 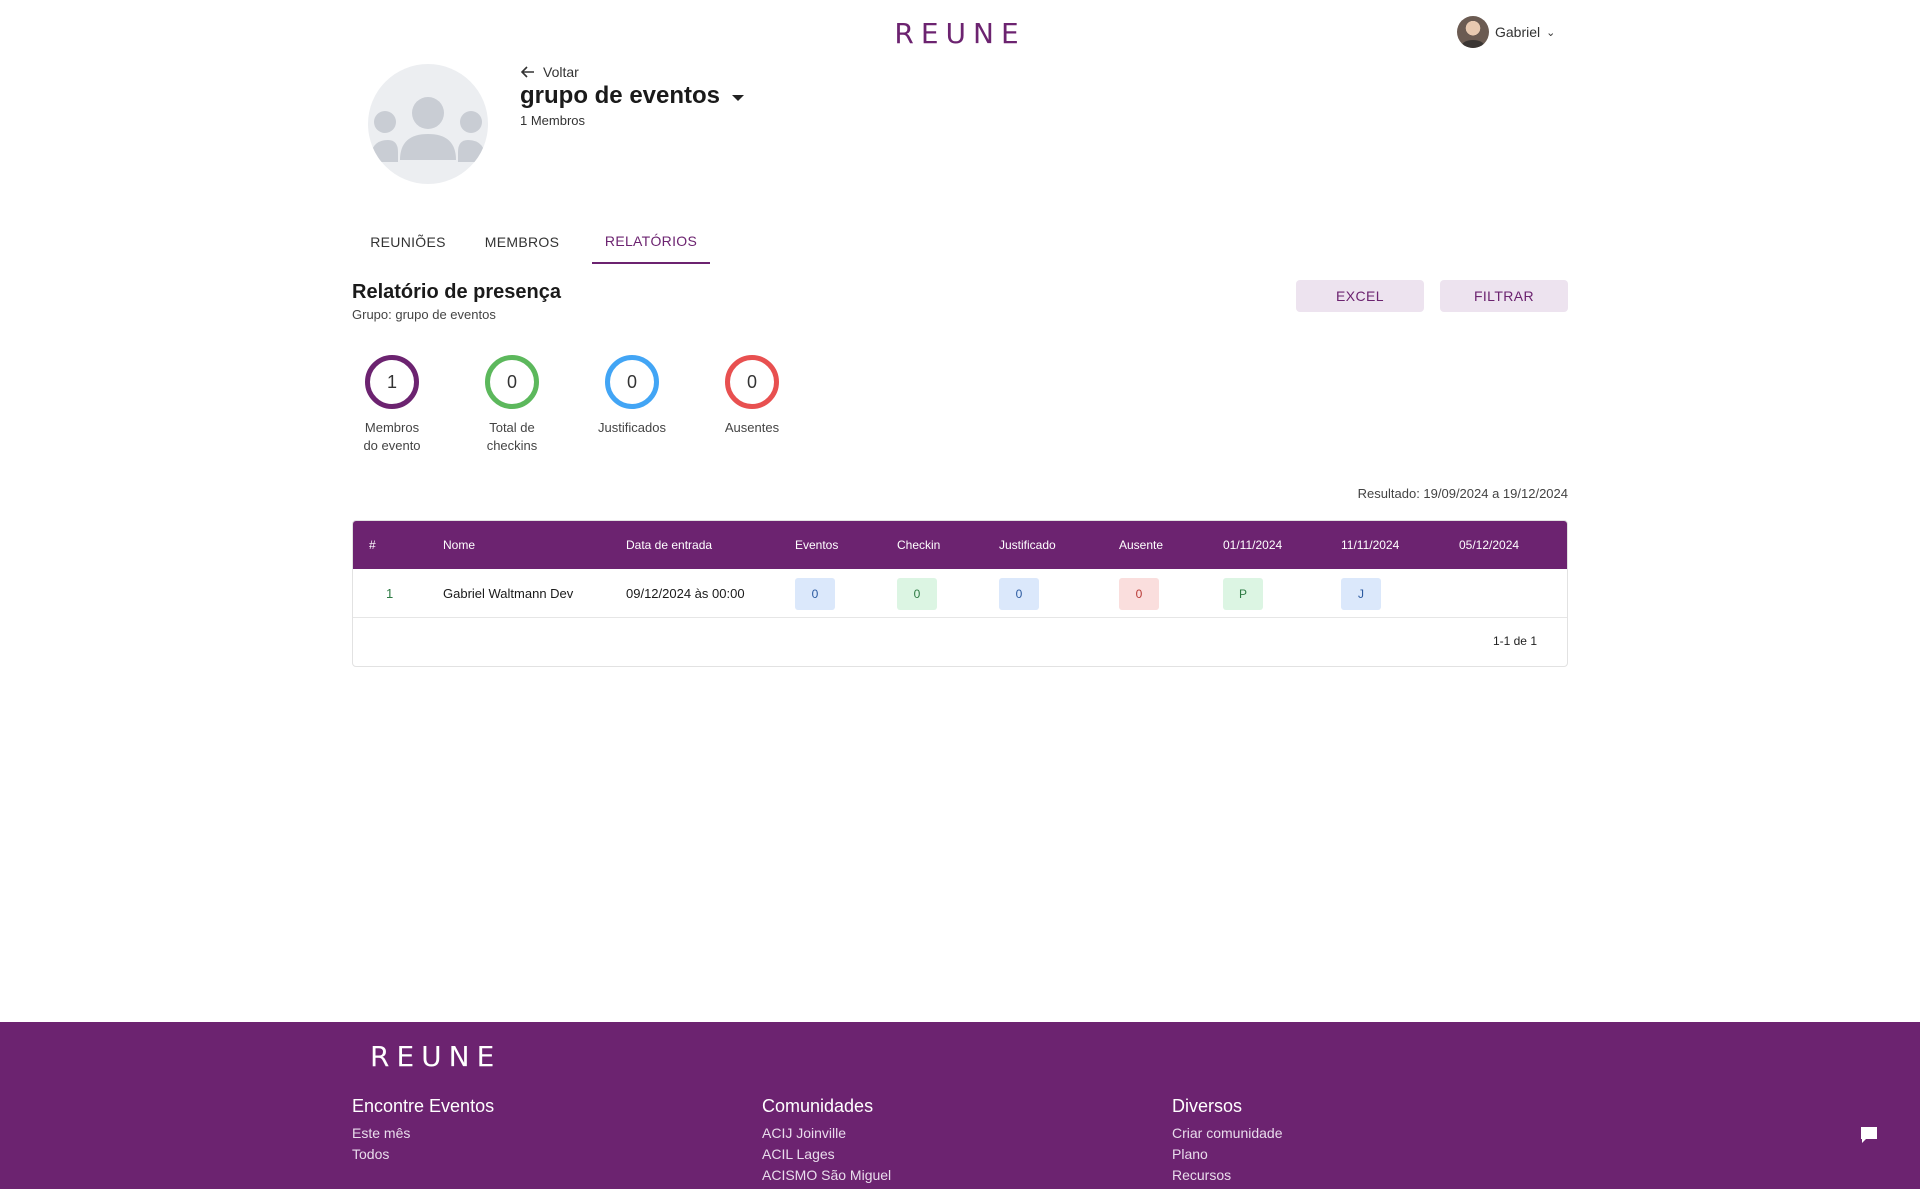 I want to click on tab-membros: MEMBROS, so click(x=522, y=242).